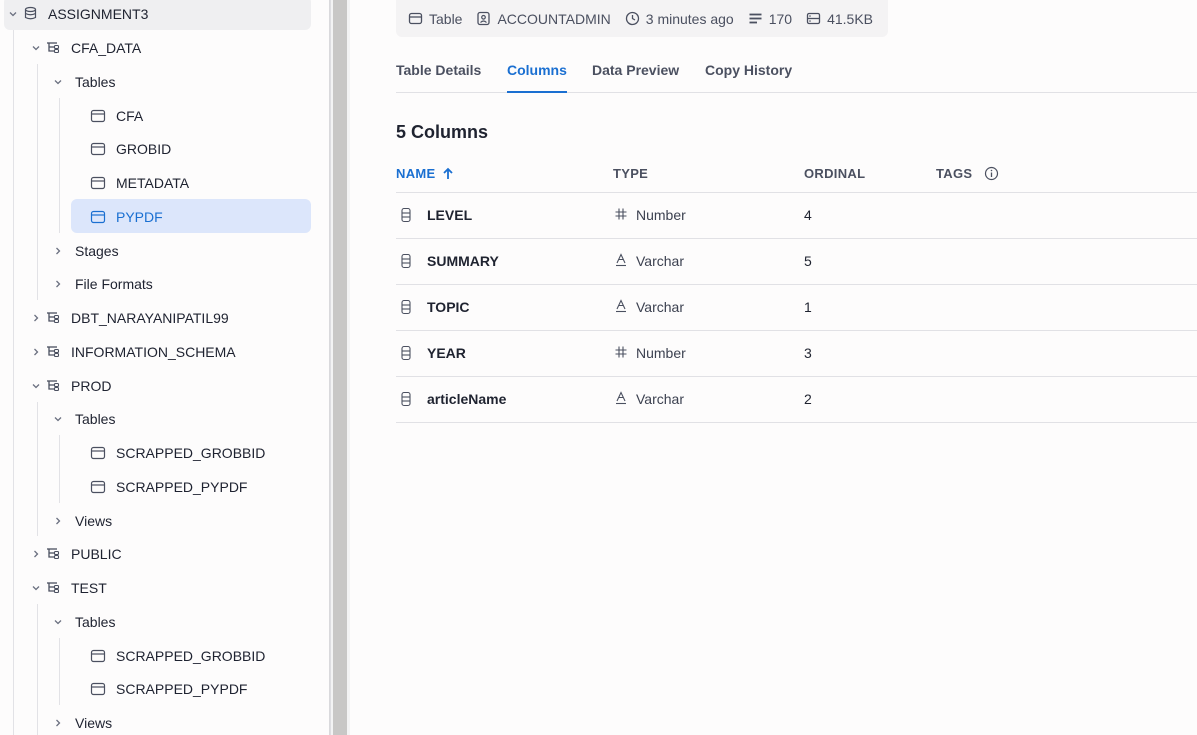 This screenshot has height=735, width=1197. Describe the element at coordinates (160, 216) in the screenshot. I see `sidebar-item-pypdf: PYPDF` at that location.